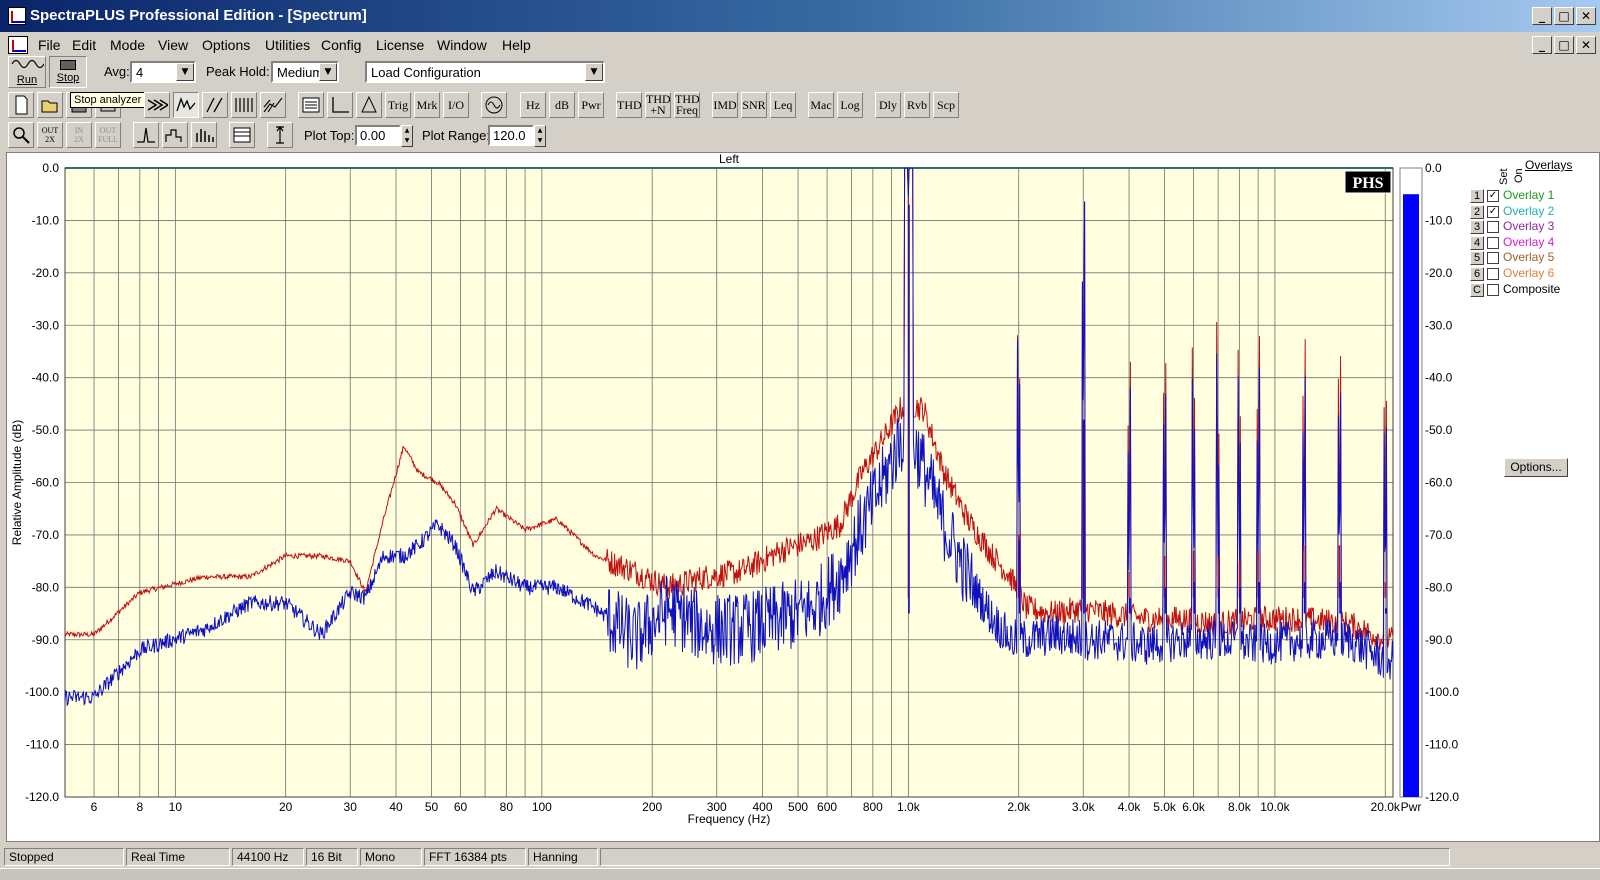 This screenshot has height=880, width=1600. I want to click on menu-window: Window, so click(462, 45).